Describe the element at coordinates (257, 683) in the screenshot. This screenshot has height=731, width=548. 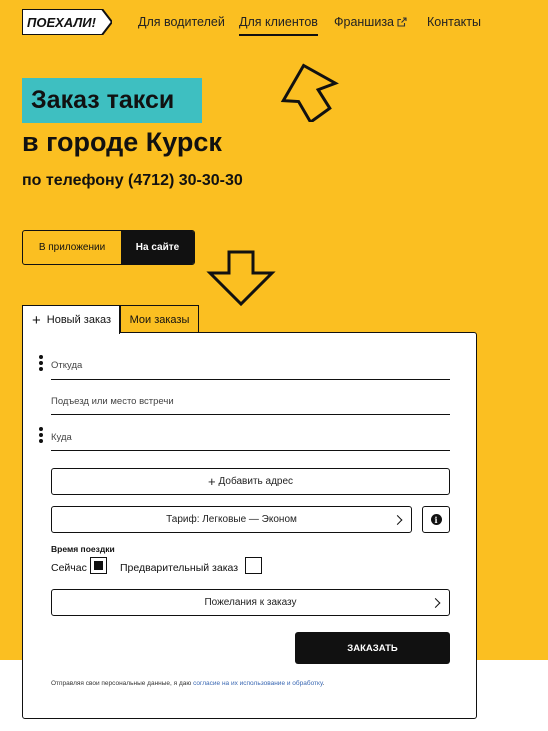
I see `consent-link: согласие на их использование и обработку` at that location.